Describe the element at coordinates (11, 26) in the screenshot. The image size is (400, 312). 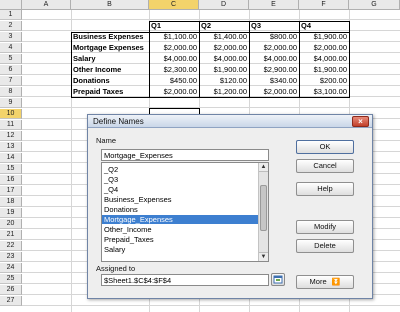
I see `row-header: 2` at that location.